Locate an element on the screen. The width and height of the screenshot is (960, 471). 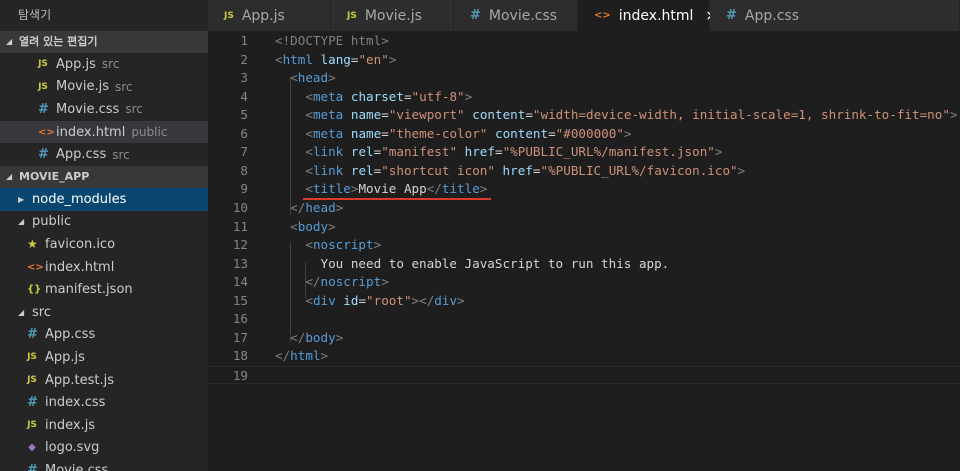
open-editor-item: # Movie.css src is located at coordinates (104, 109).